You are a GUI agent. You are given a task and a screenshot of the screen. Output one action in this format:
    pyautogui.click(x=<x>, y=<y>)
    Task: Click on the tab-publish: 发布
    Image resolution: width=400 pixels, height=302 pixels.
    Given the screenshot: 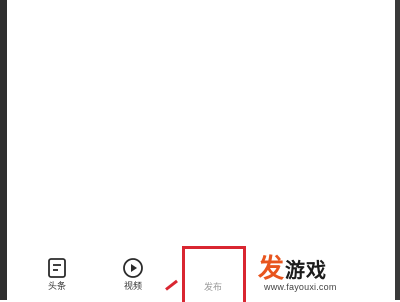 What is the action you would take?
    pyautogui.click(x=213, y=276)
    